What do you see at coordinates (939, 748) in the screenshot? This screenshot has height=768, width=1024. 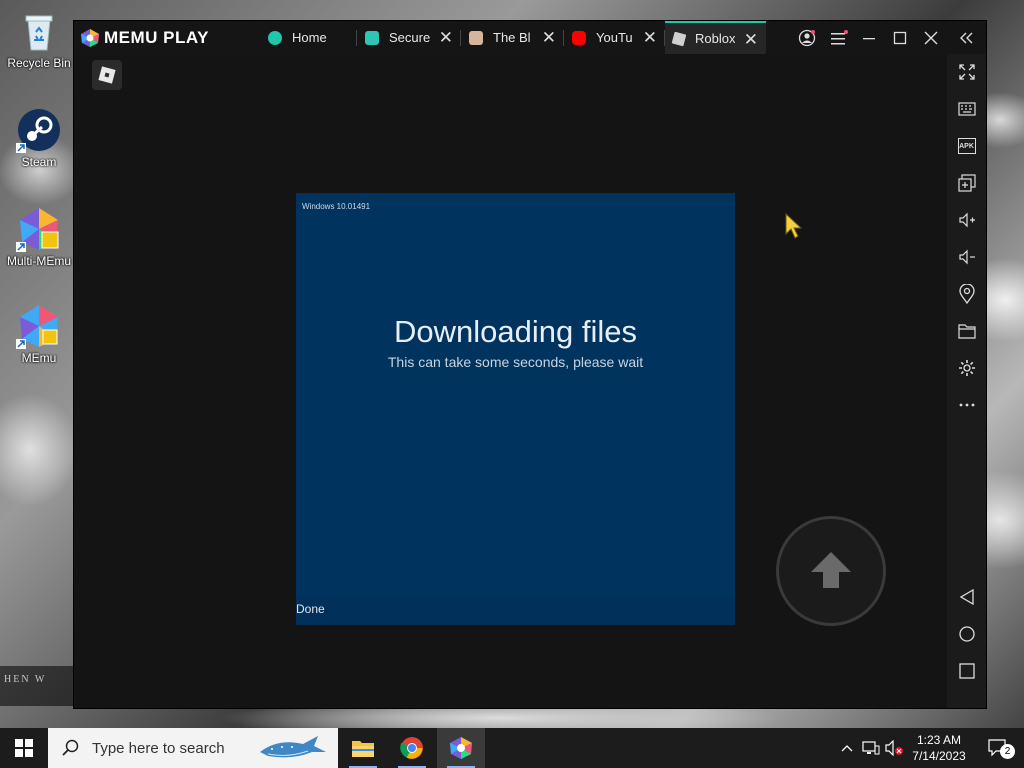 I see `clock: 1:23 AM 7/14/2023` at bounding box center [939, 748].